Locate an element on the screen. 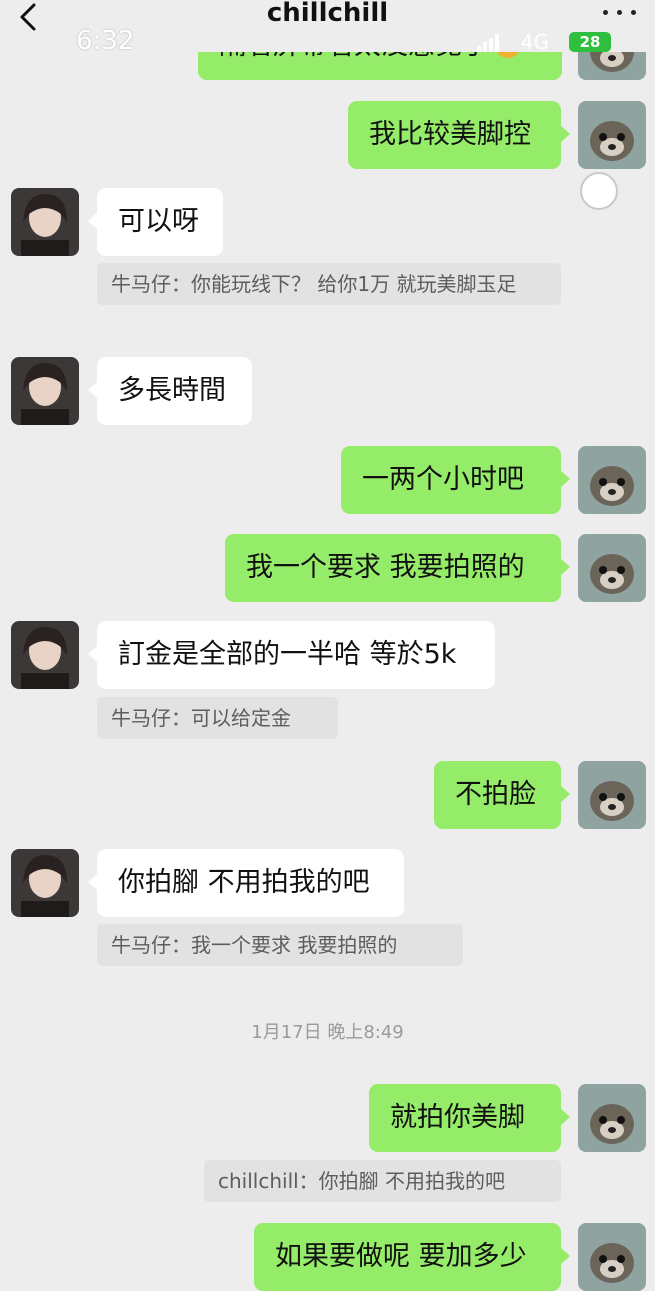  sent-message: 我比较美脚控 is located at coordinates (459, 135).